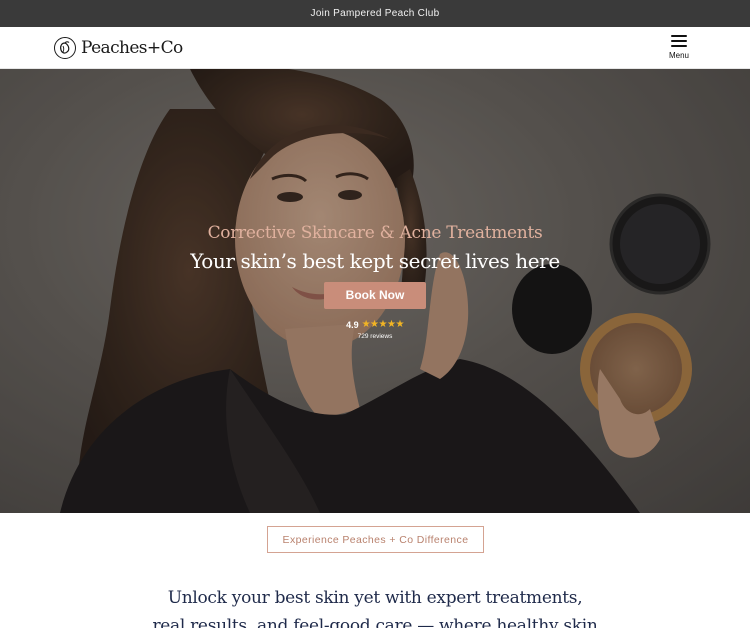 This screenshot has height=628, width=750. What do you see at coordinates (383, 324) in the screenshot?
I see `star-rating-icon: ★★★★★` at bounding box center [383, 324].